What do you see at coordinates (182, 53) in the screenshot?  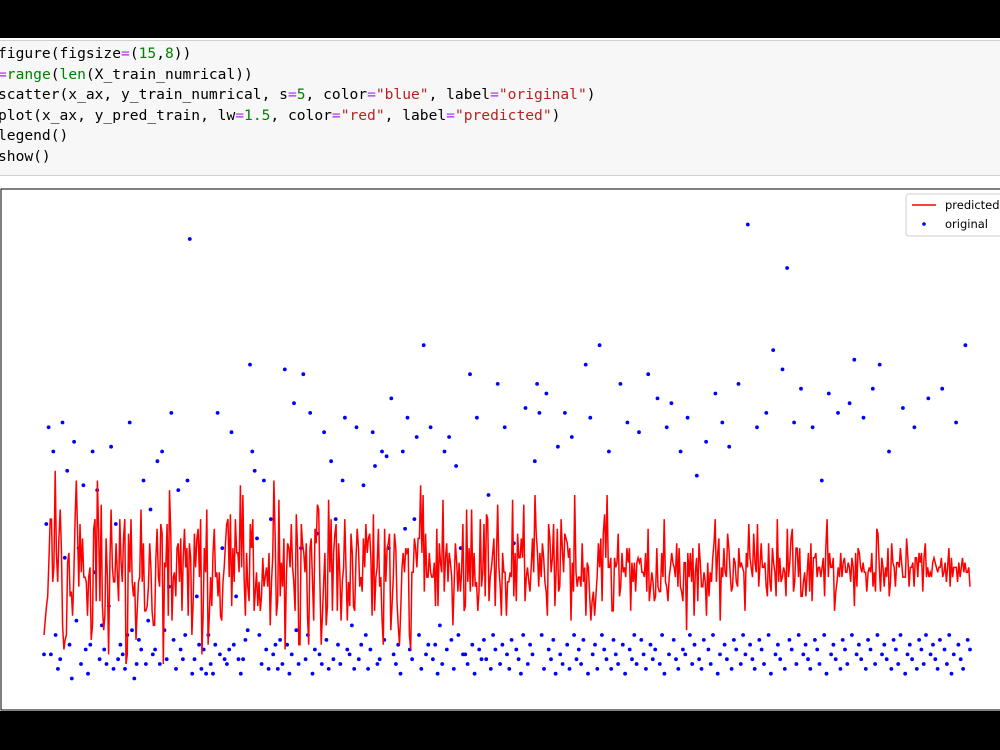 I see `code-token: ))` at bounding box center [182, 53].